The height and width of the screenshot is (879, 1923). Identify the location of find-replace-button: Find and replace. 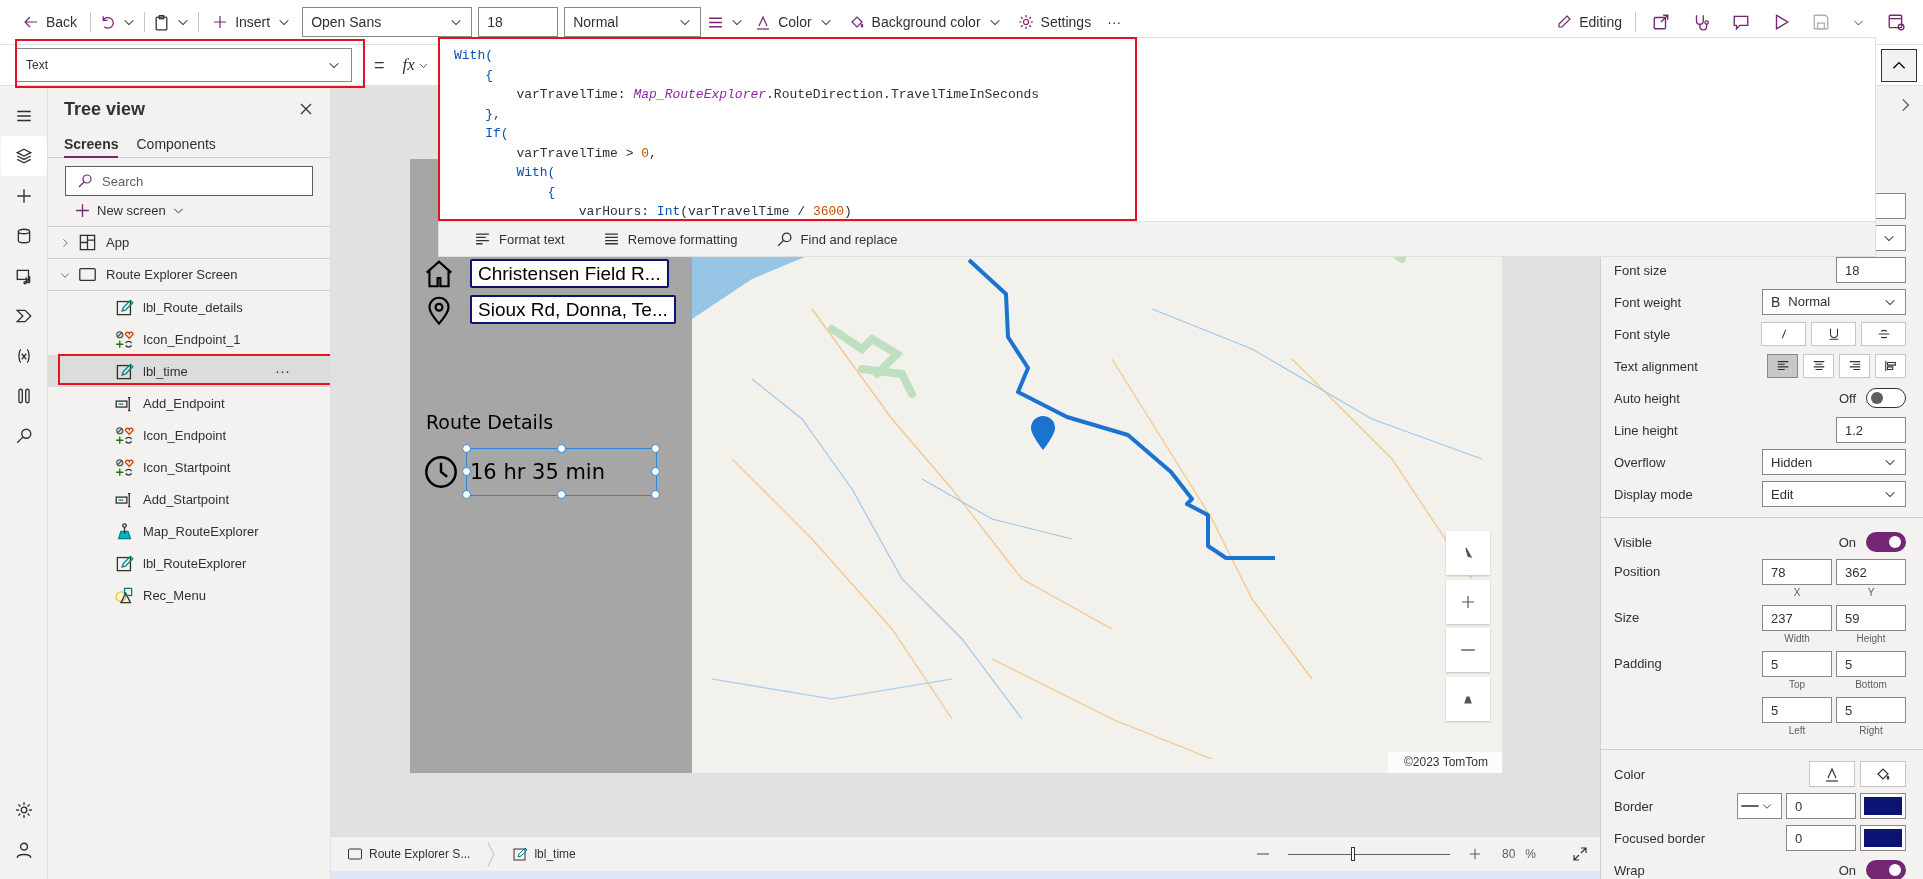
(836, 239).